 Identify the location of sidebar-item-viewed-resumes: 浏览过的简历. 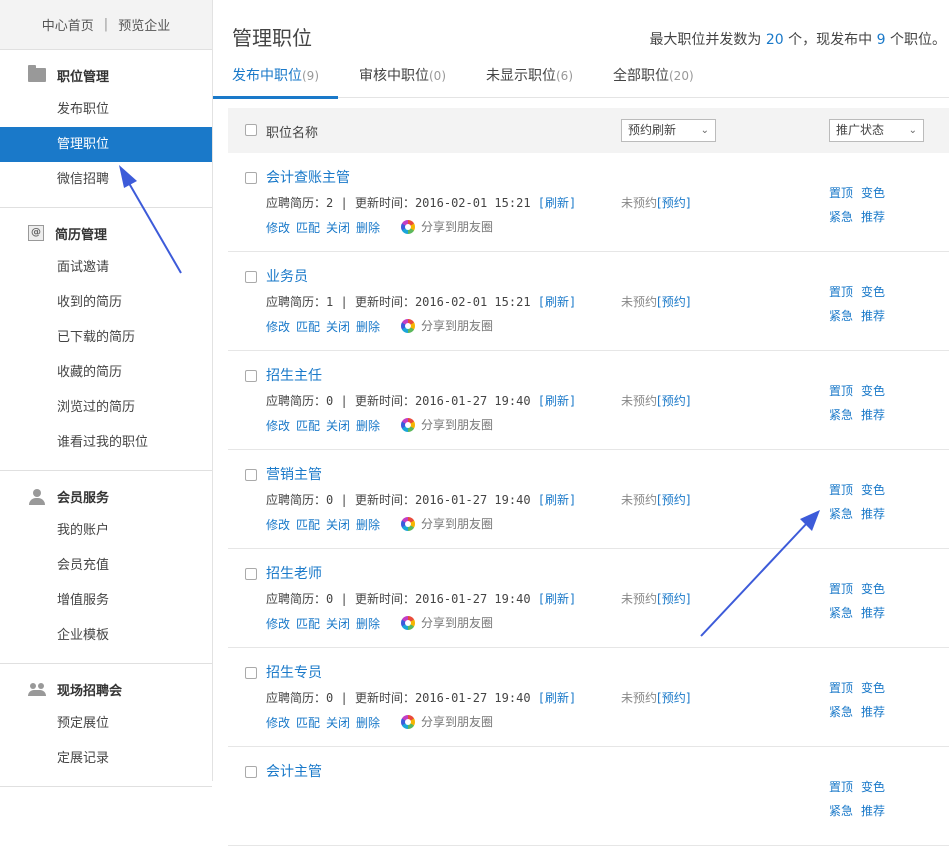
(106, 407).